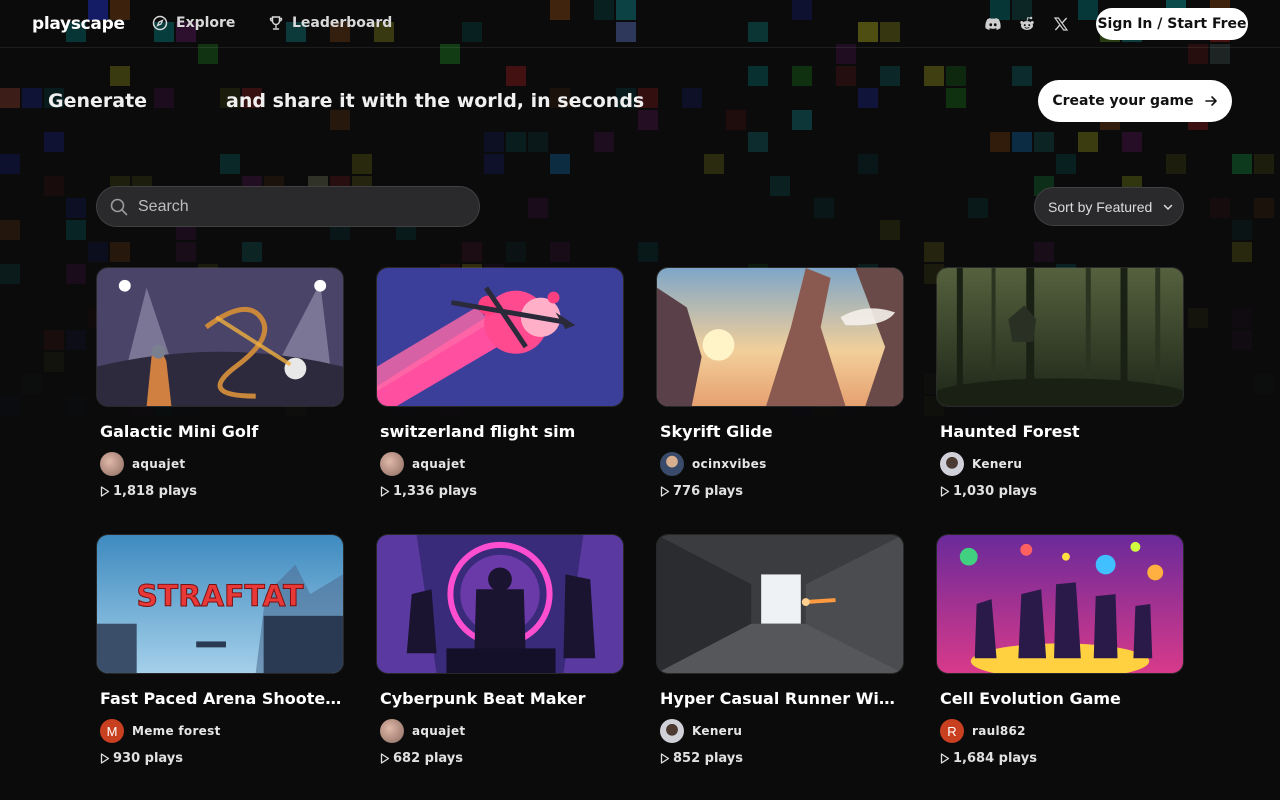 The width and height of the screenshot is (1280, 800). I want to click on play-count-label: 1,030 plays, so click(995, 491).